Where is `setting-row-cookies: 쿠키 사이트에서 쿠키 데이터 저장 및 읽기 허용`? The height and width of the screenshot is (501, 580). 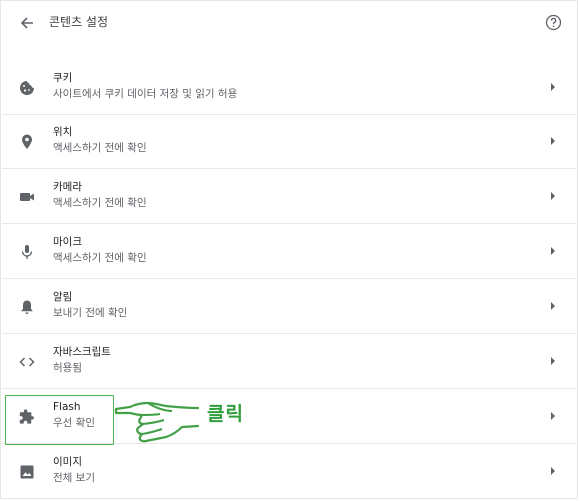 setting-row-cookies: 쿠키 사이트에서 쿠키 데이터 저장 및 읽기 허용 is located at coordinates (289, 88).